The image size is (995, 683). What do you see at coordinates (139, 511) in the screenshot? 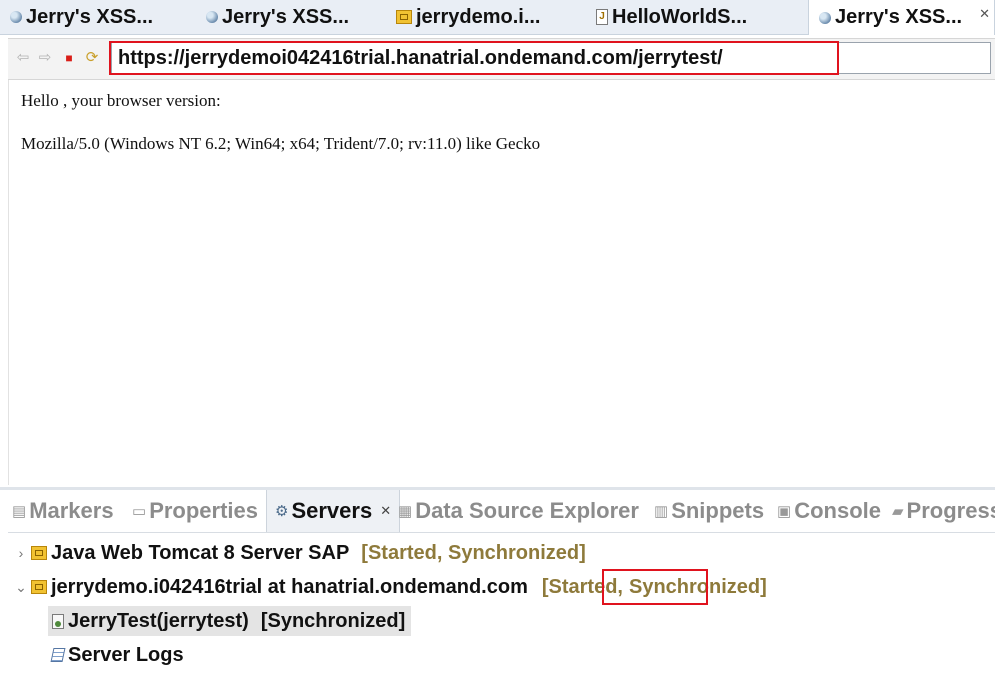
I see `properties-icon: ▭` at bounding box center [139, 511].